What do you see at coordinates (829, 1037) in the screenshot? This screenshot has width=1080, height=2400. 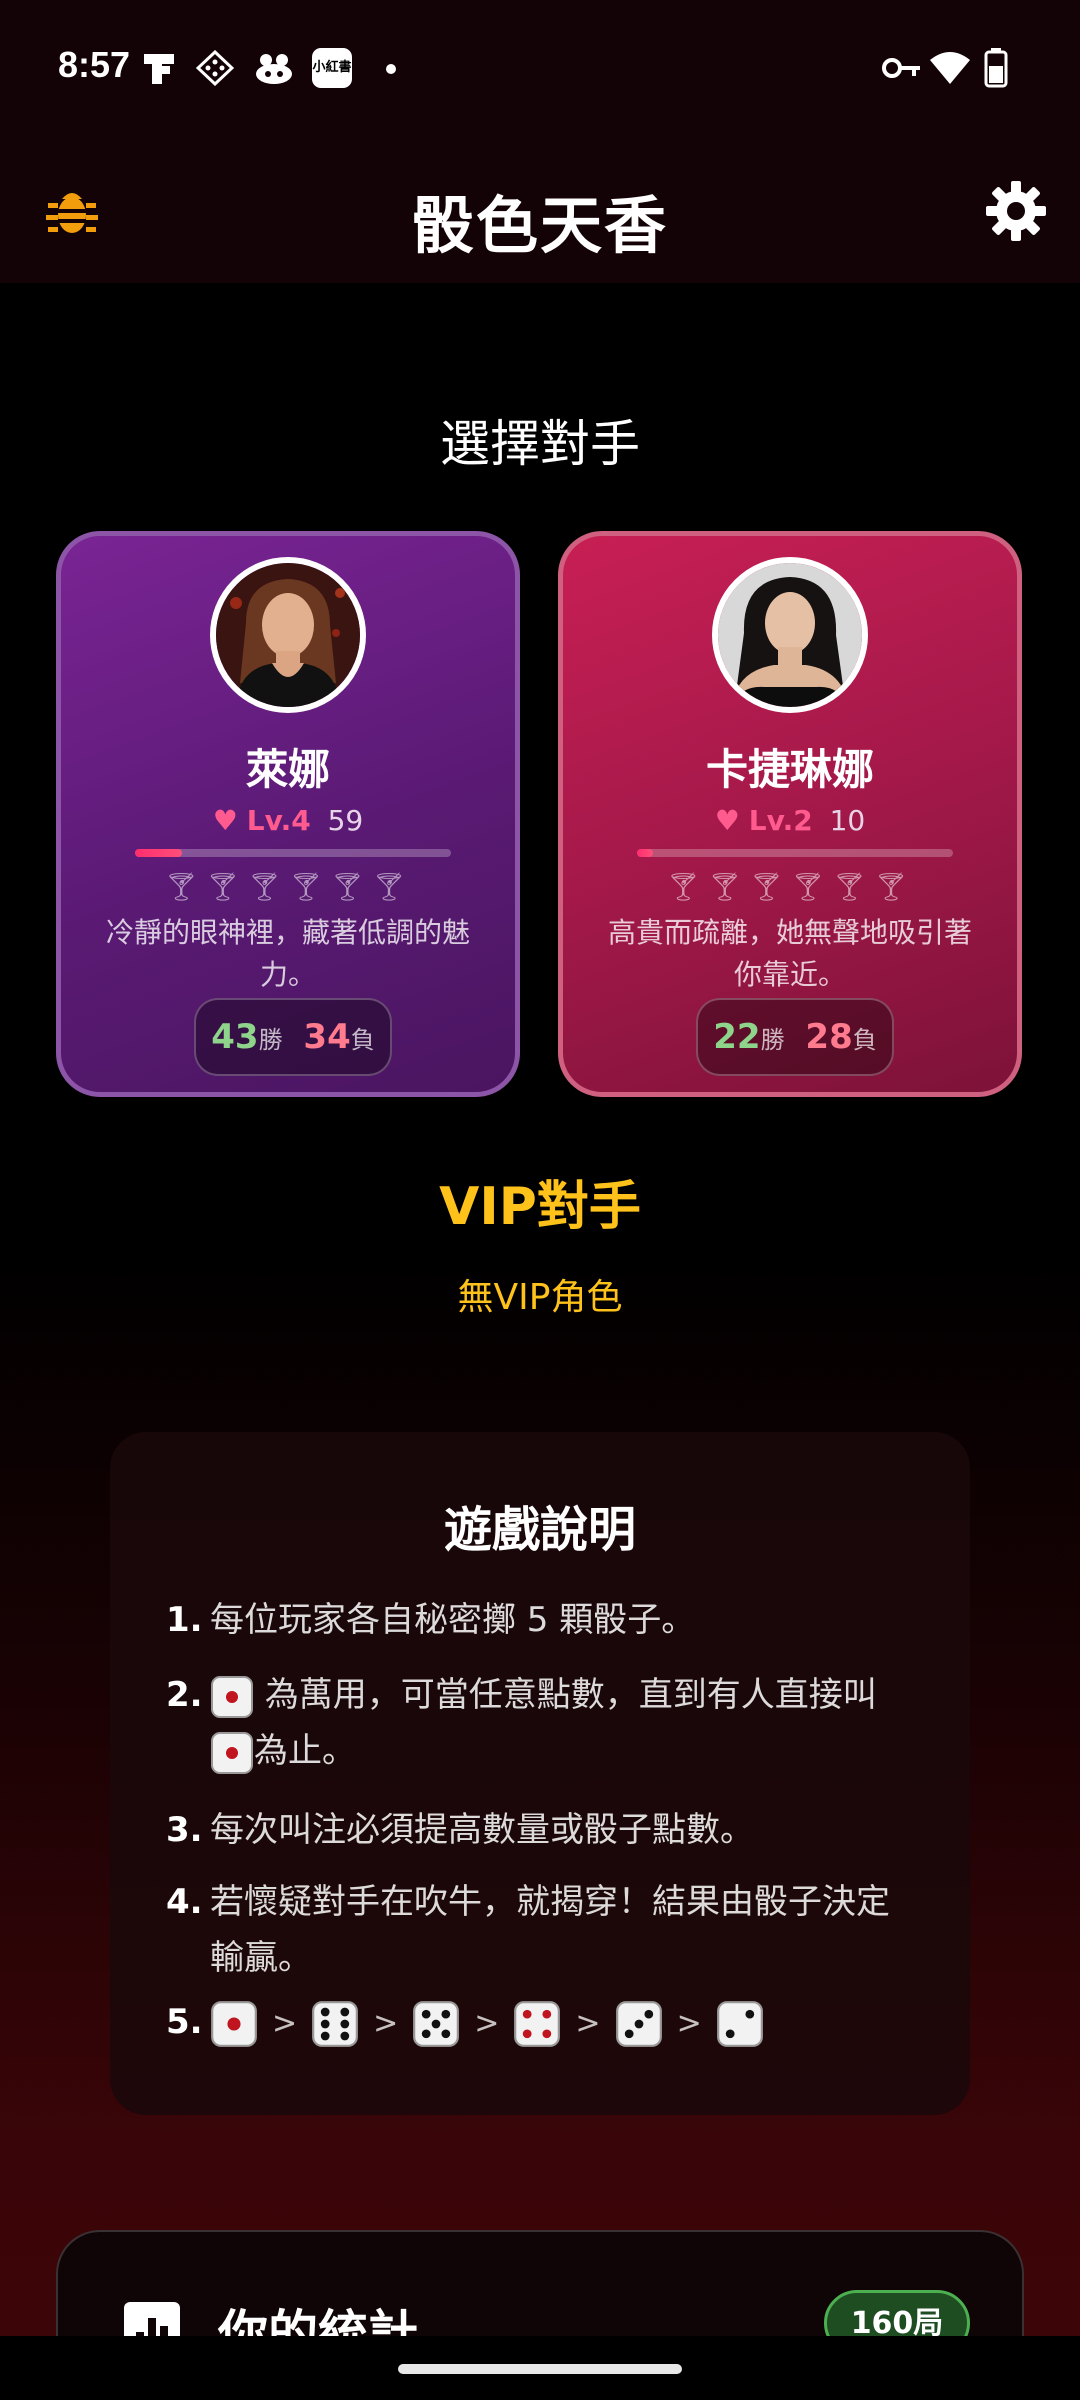 I see `losses-count: 28` at bounding box center [829, 1037].